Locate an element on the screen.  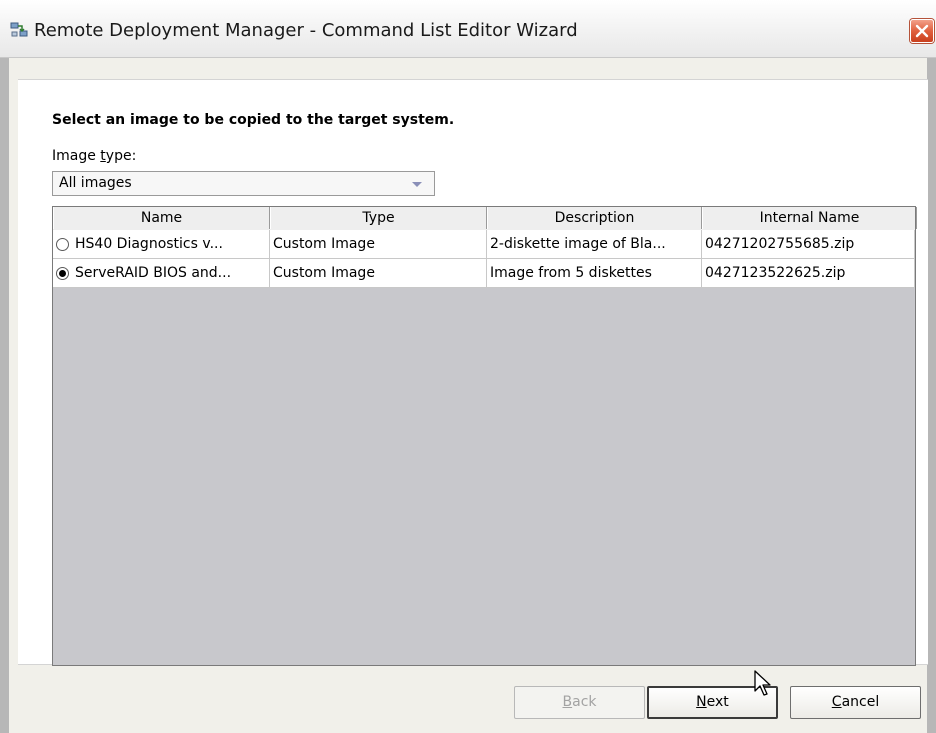
row-internal-name-cell: 04271202755685.zip is located at coordinates (808, 244).